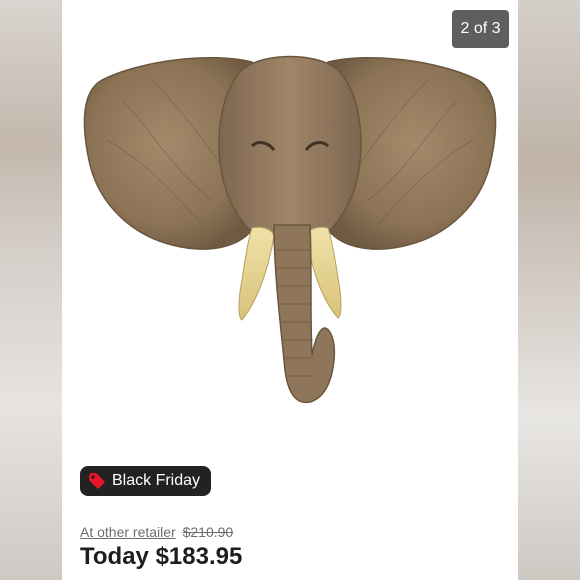 This screenshot has width=580, height=580. I want to click on other-retailer-price: $210.90, so click(208, 532).